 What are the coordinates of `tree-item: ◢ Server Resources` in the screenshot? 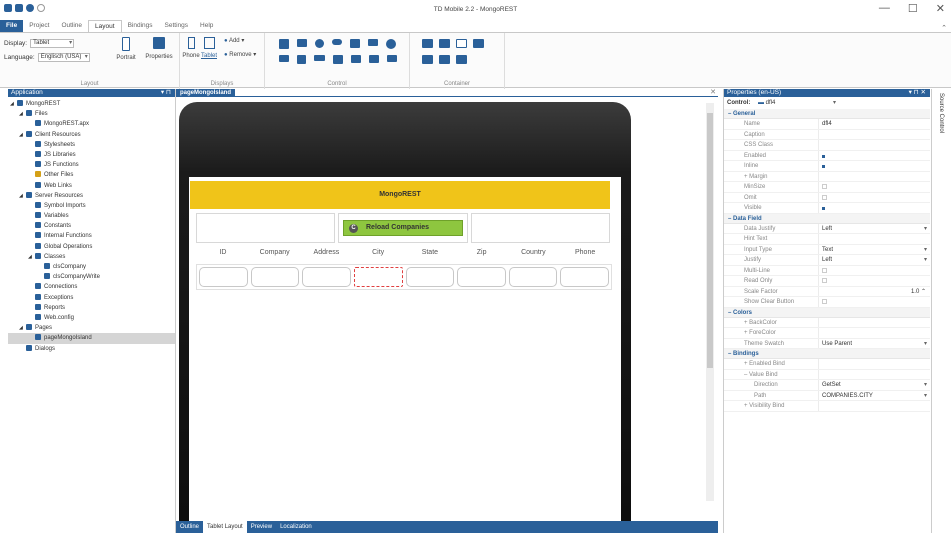 It's located at (91, 196).